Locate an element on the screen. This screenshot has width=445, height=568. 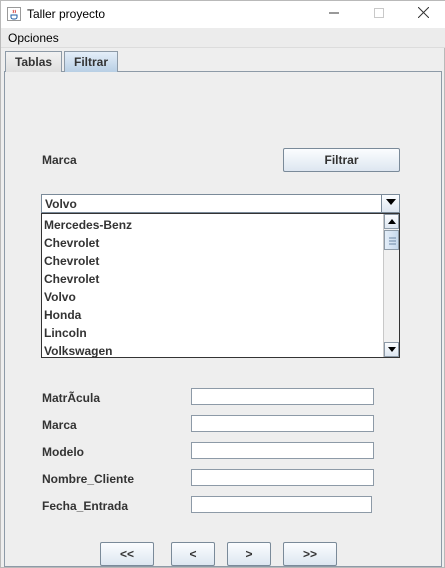
last-record-button: >> is located at coordinates (310, 554).